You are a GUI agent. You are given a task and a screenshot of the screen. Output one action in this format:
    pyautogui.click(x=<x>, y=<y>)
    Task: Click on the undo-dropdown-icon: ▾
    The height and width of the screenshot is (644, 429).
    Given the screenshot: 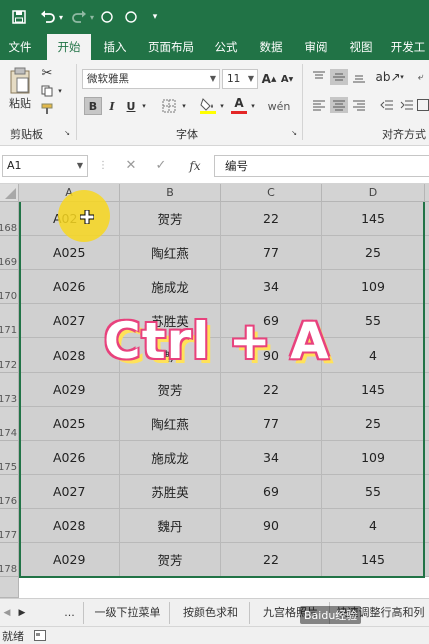 What is the action you would take?
    pyautogui.click(x=61, y=17)
    